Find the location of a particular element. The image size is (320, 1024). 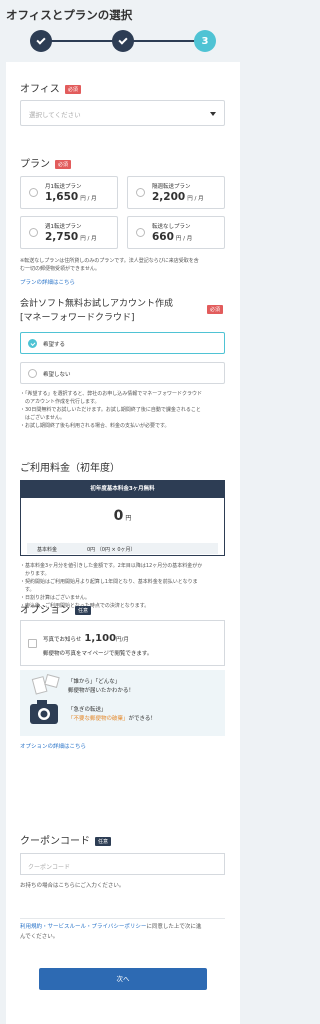

plan-option-weekly: 週1転送プラン 2,750 円 / 月 is located at coordinates (69, 232).